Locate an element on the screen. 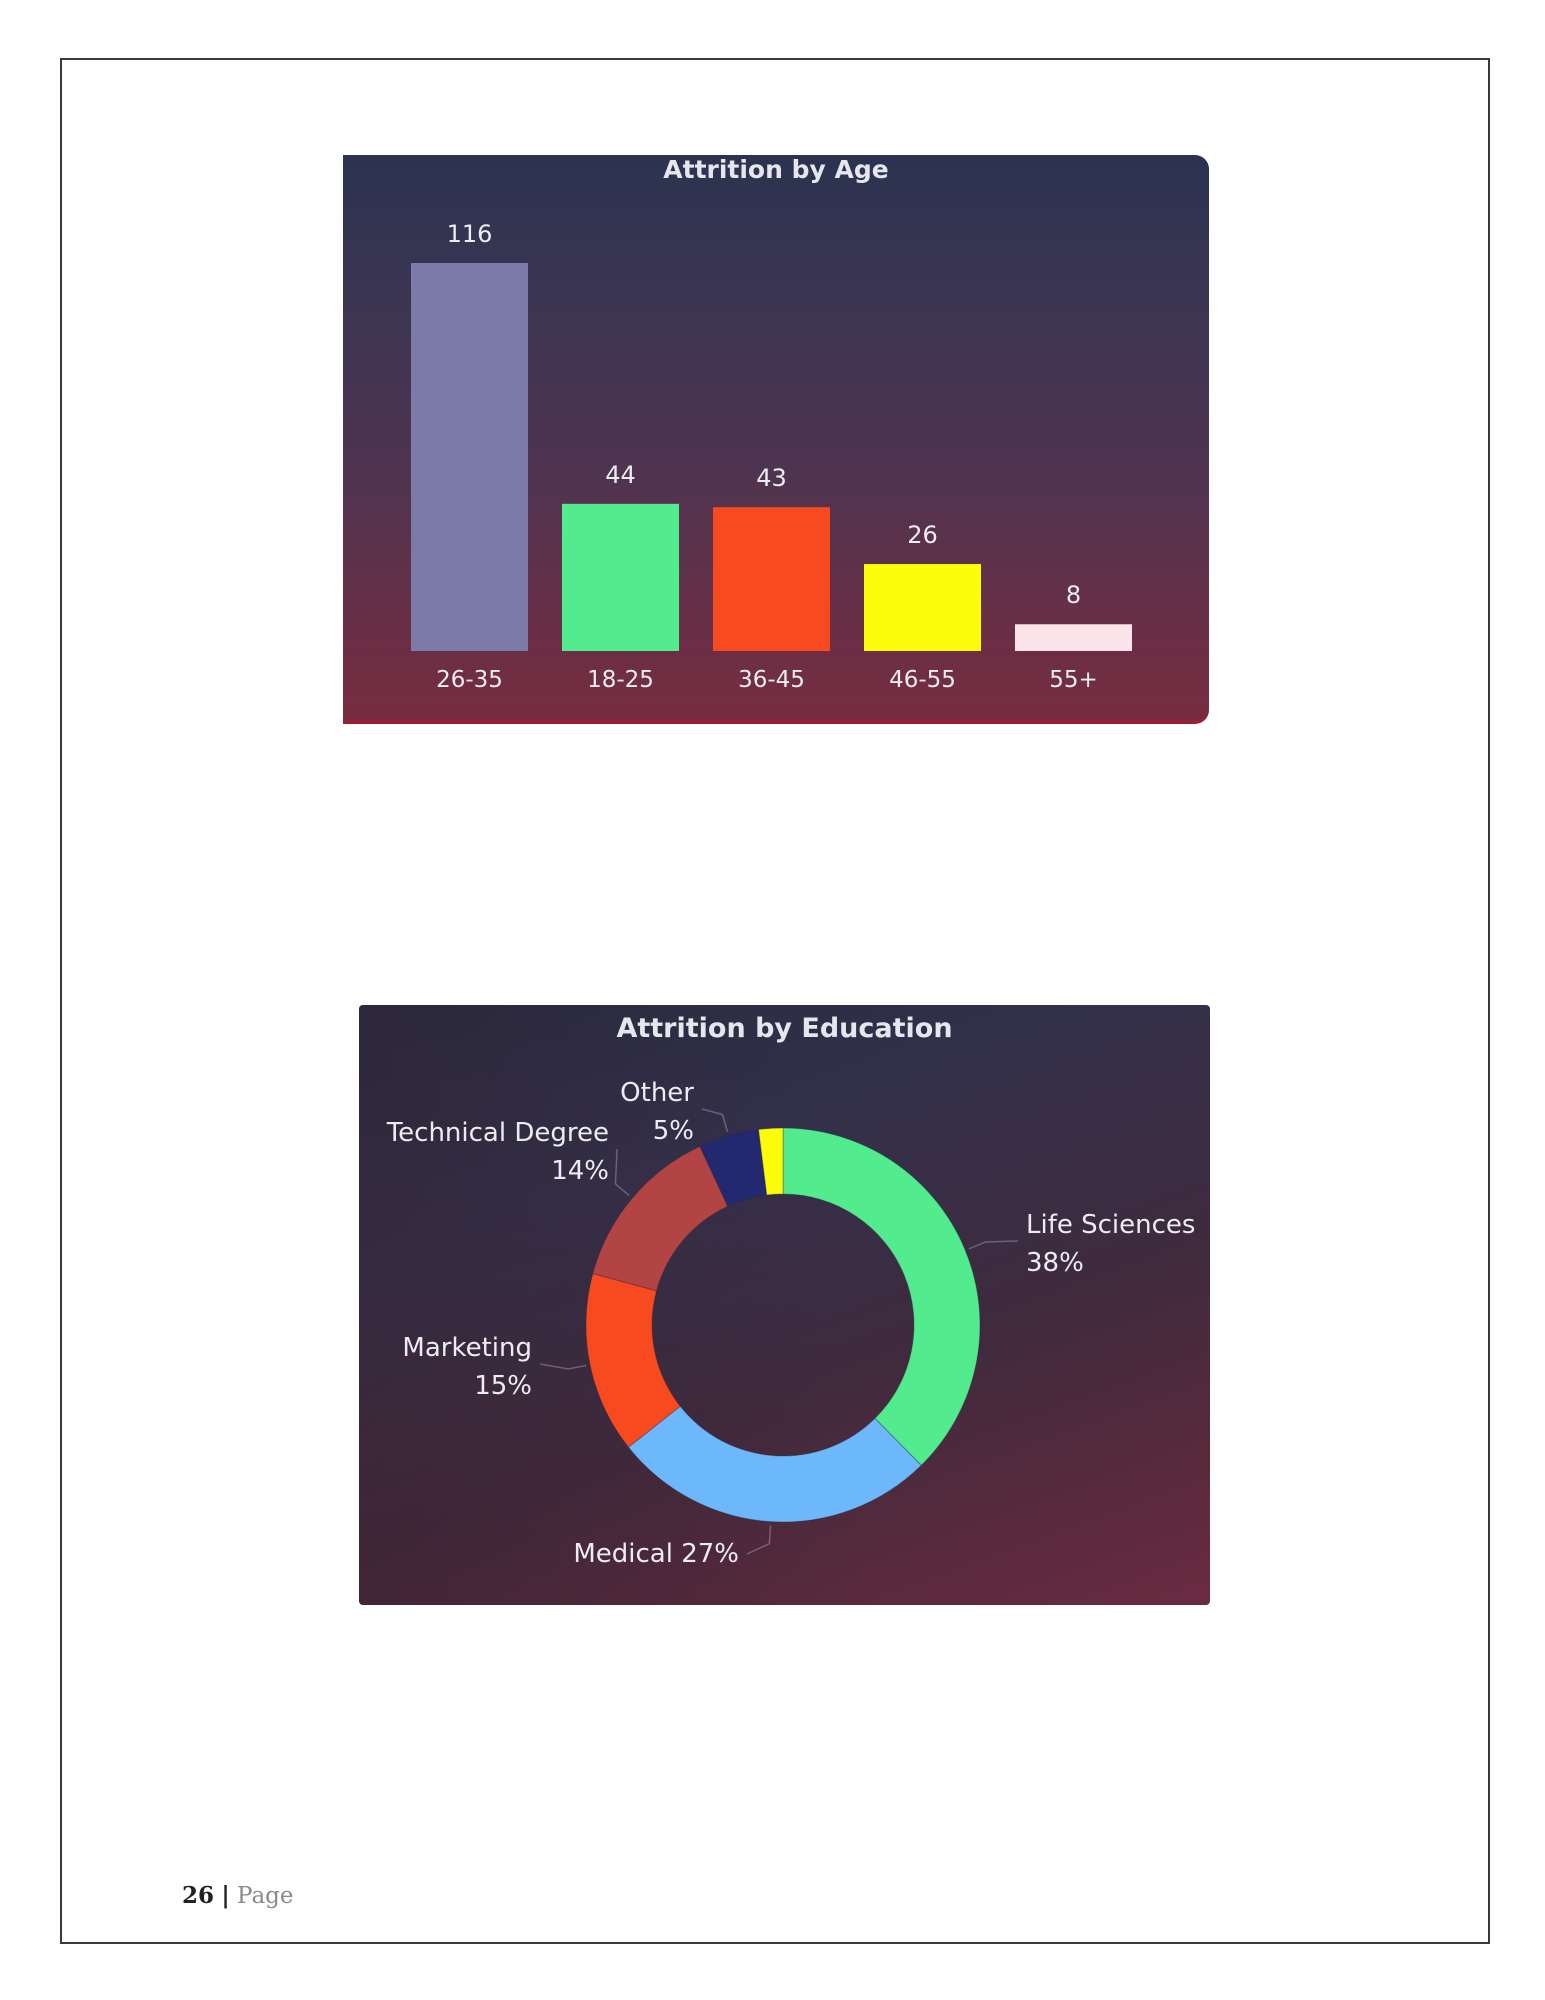  education-slice-label: Life Sciences is located at coordinates (1110, 1225).